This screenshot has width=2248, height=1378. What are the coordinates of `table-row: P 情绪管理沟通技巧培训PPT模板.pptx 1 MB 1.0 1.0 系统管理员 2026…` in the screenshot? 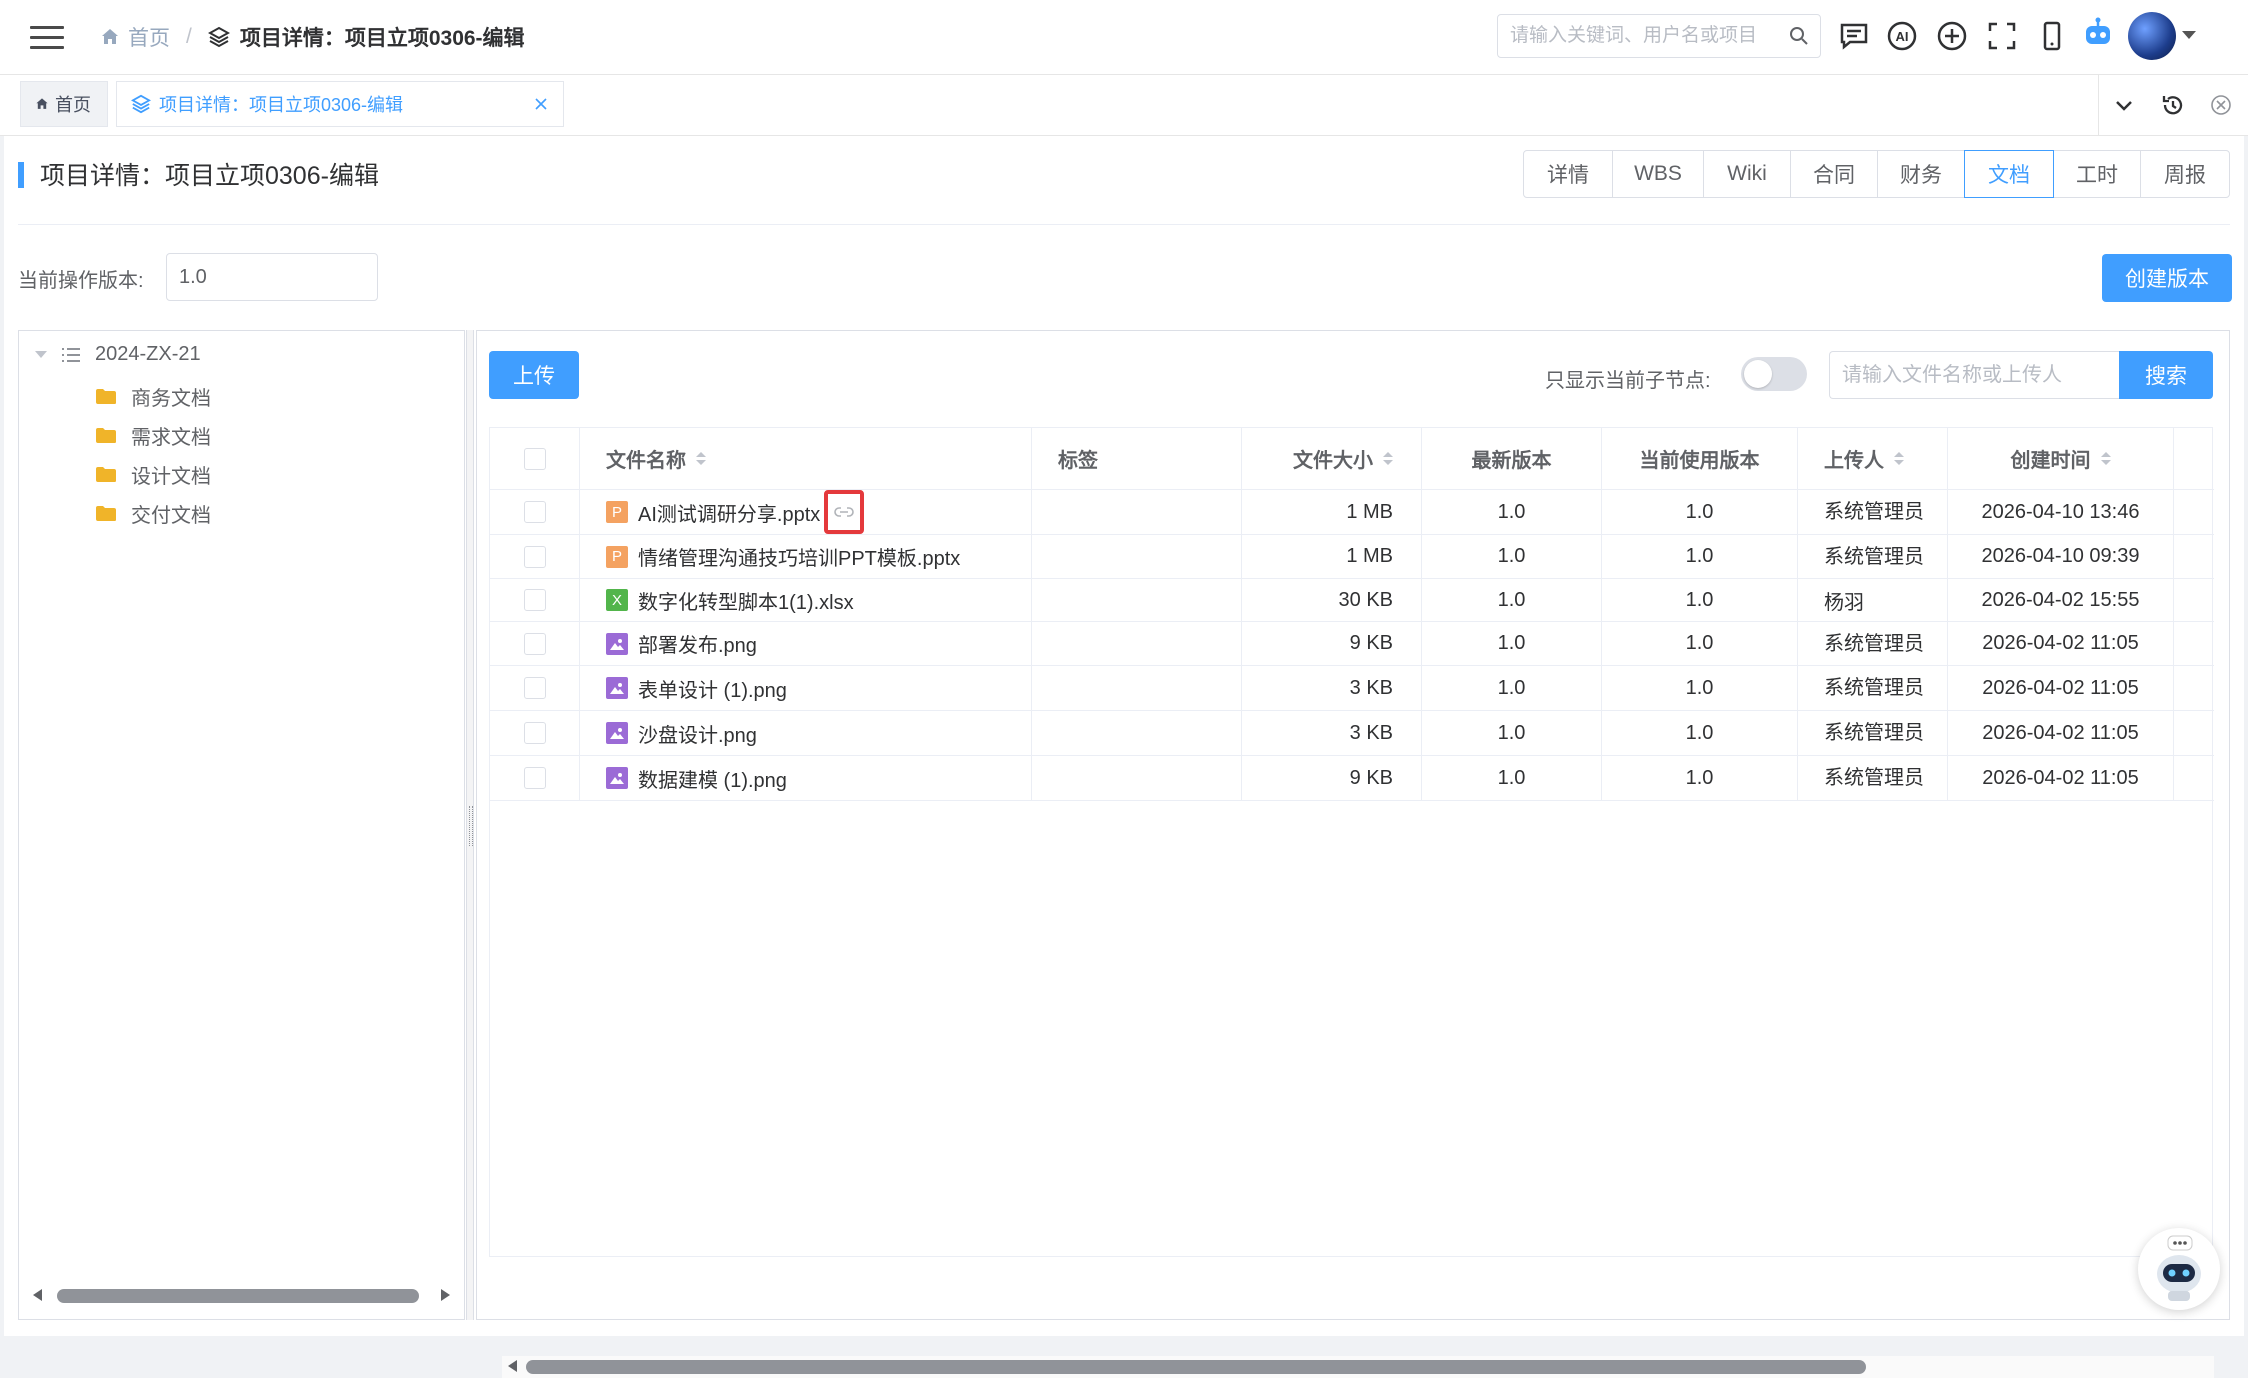 It's located at (1352, 557).